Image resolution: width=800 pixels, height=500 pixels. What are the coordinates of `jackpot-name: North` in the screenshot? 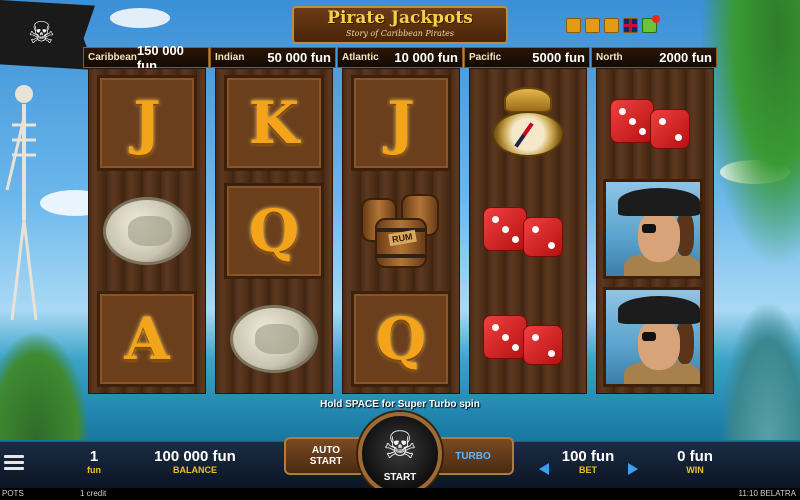 It's located at (609, 57).